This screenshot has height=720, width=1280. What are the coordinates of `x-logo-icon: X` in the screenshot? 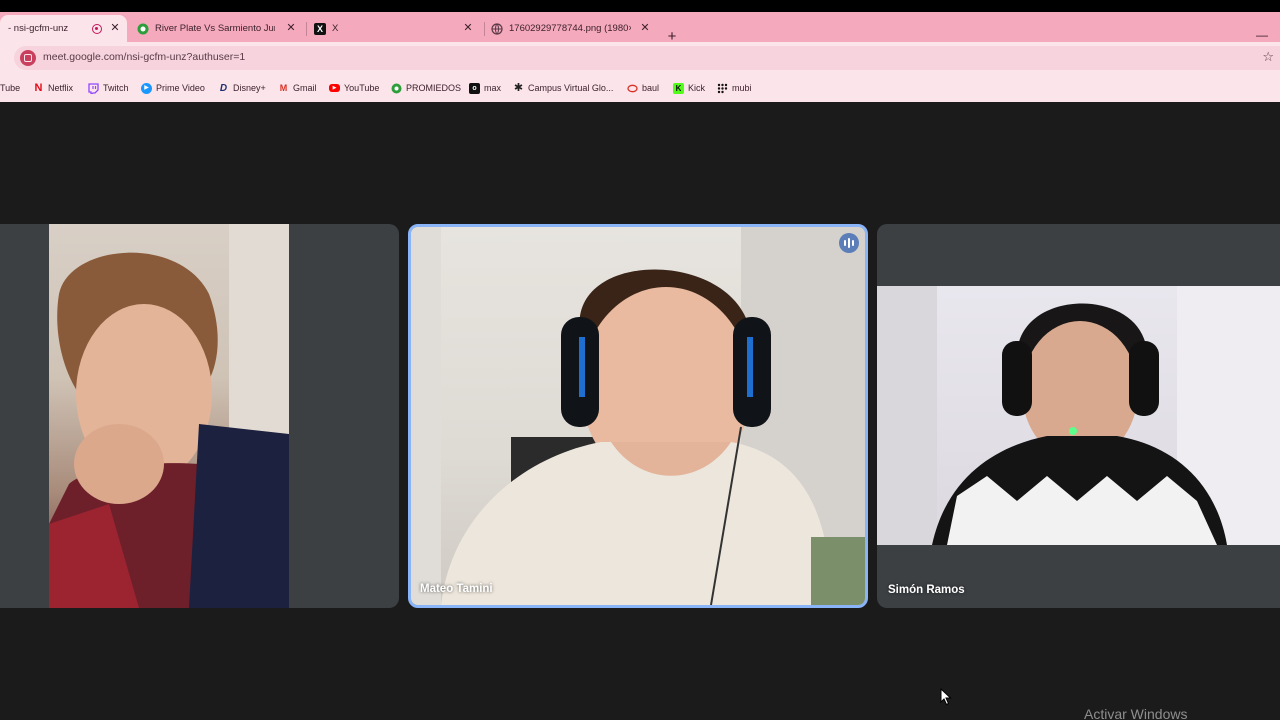 It's located at (320, 28).